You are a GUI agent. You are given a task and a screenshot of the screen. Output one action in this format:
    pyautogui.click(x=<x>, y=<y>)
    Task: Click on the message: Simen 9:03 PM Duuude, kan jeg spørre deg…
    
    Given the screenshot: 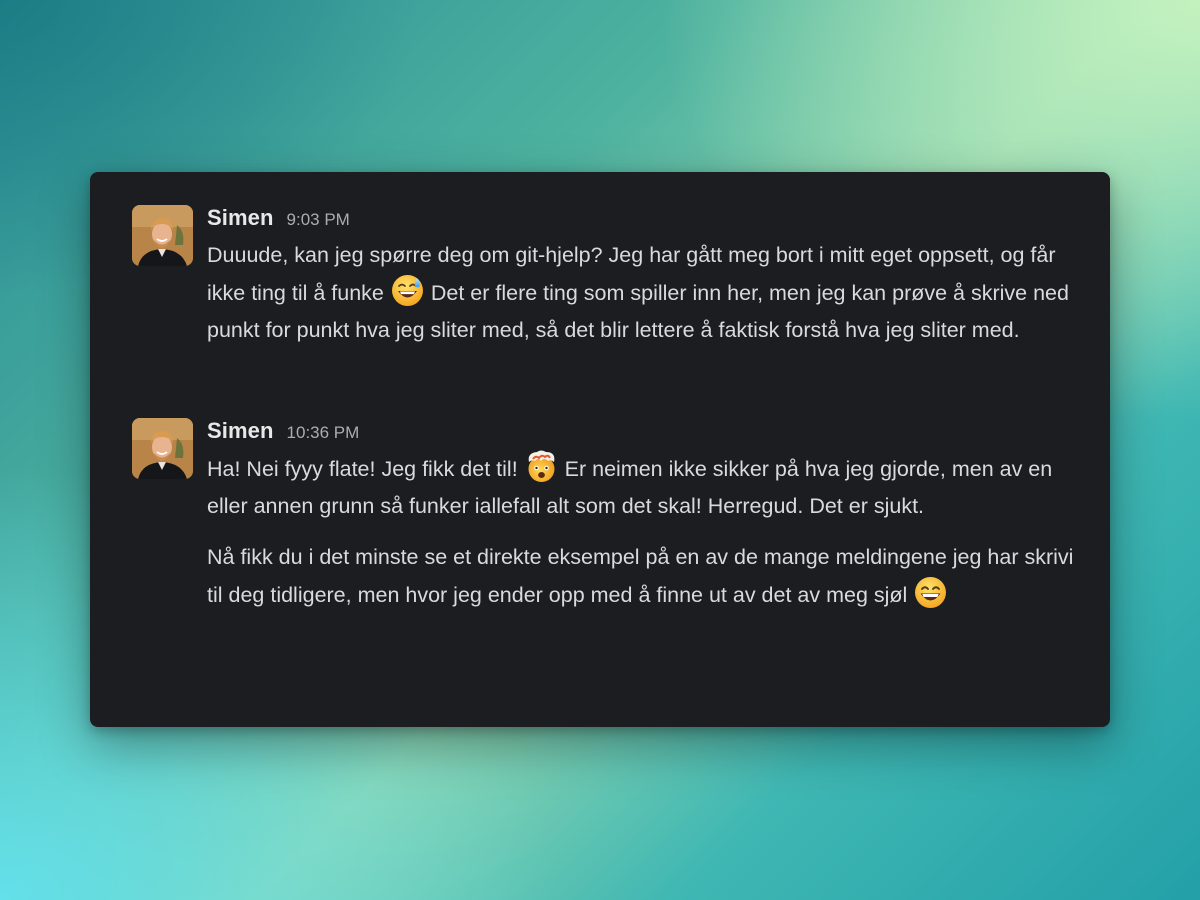 What is the action you would take?
    pyautogui.click(x=606, y=277)
    